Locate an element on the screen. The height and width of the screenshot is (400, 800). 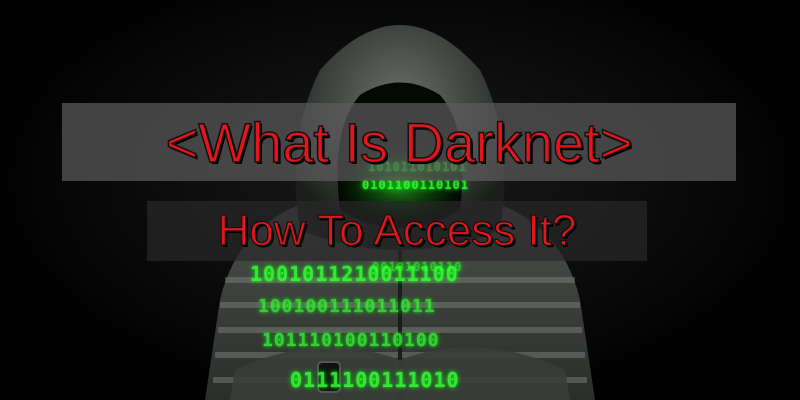
binary-code-line: 0111100111010 is located at coordinates (375, 380).